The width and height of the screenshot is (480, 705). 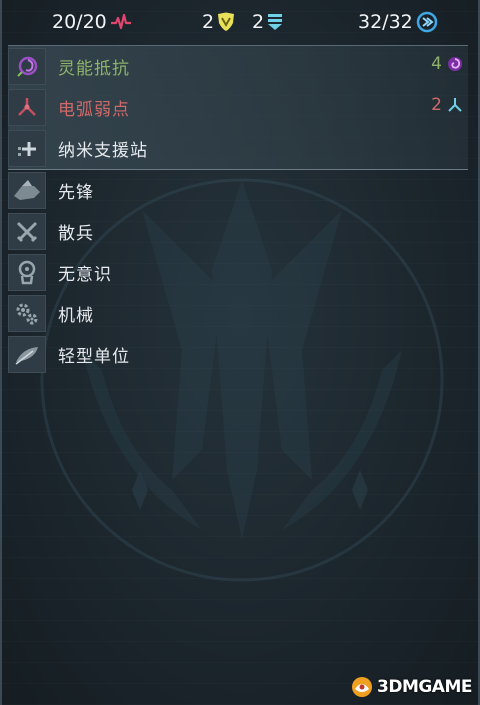 I want to click on nano-support-icon, so click(x=27, y=148).